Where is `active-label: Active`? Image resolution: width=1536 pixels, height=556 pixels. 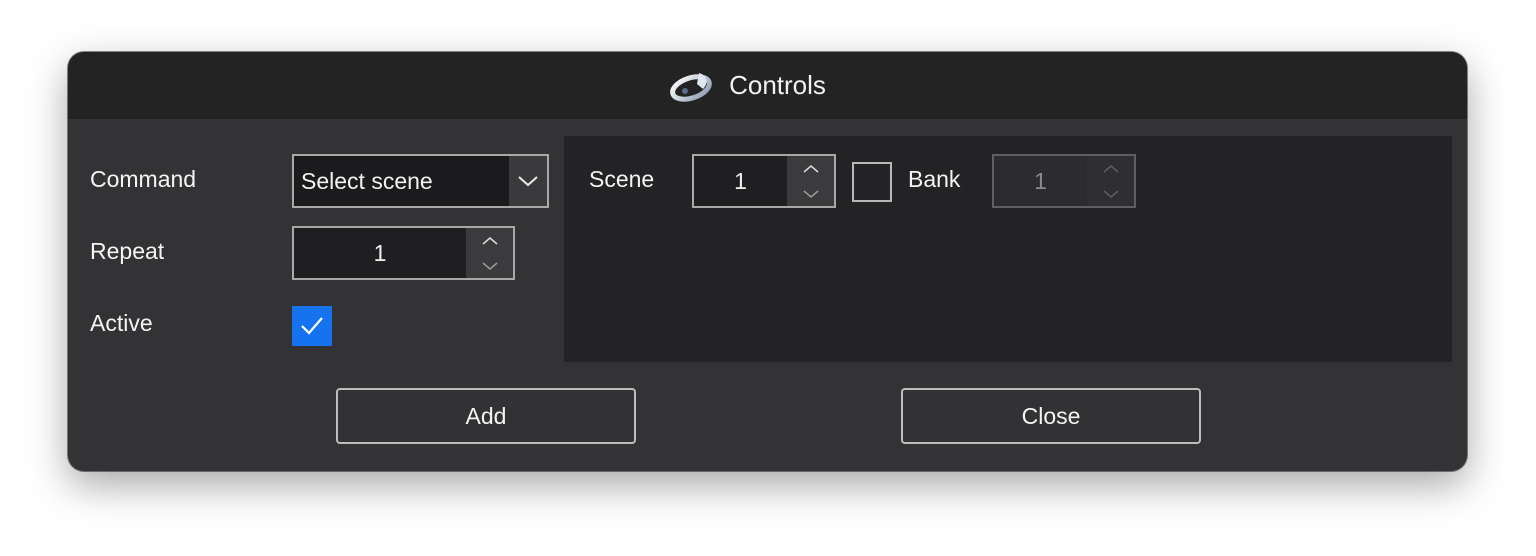 active-label: Active is located at coordinates (121, 323).